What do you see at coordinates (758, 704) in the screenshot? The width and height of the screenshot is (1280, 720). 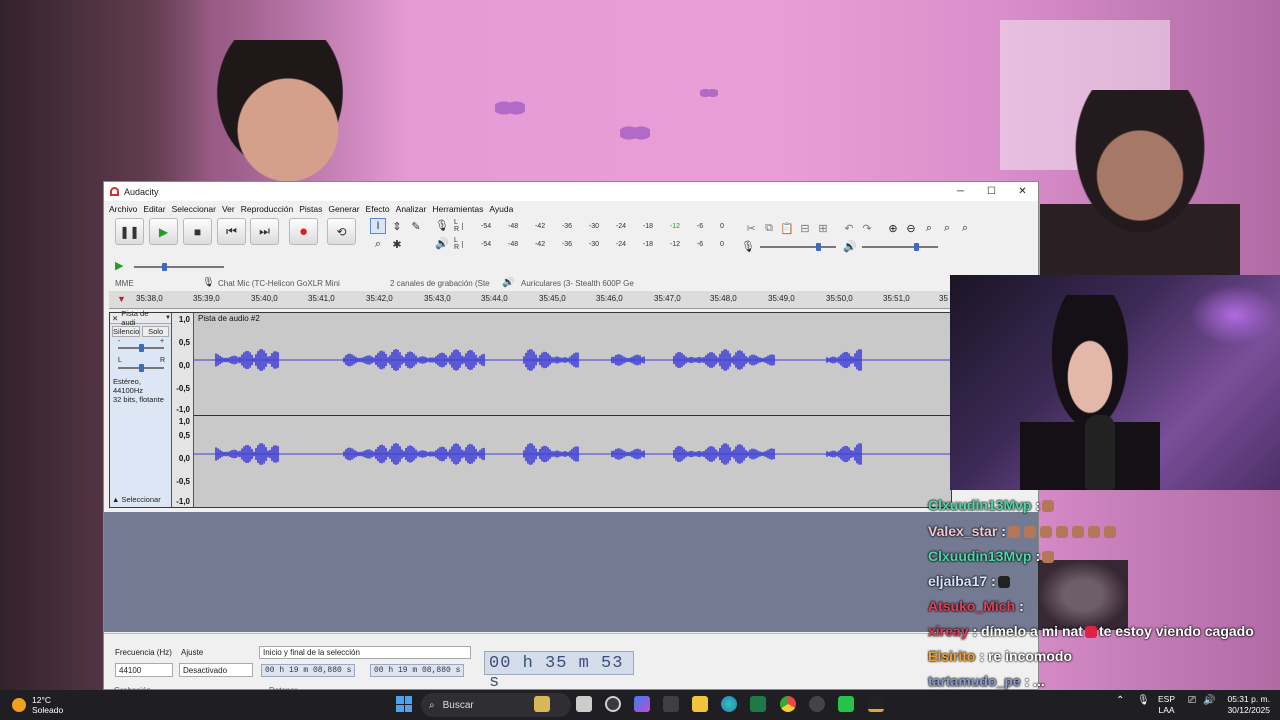 I see `excel-icon` at bounding box center [758, 704].